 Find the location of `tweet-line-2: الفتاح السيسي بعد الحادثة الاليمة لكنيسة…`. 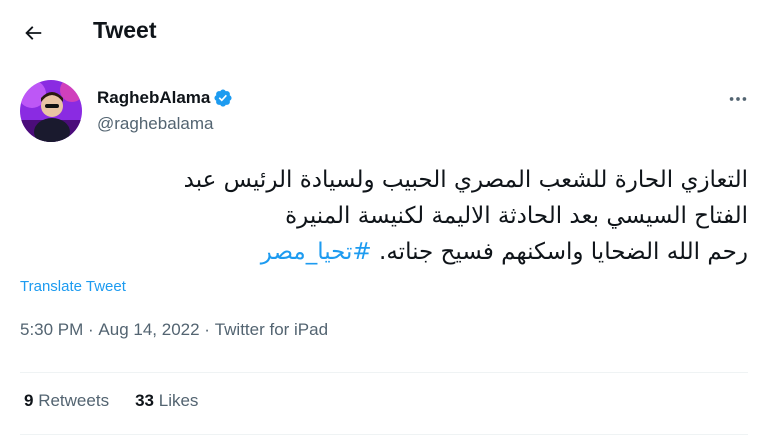

tweet-line-2: الفتاح السيسي بعد الحادثة الاليمة لكنيسة… is located at coordinates (516, 216).